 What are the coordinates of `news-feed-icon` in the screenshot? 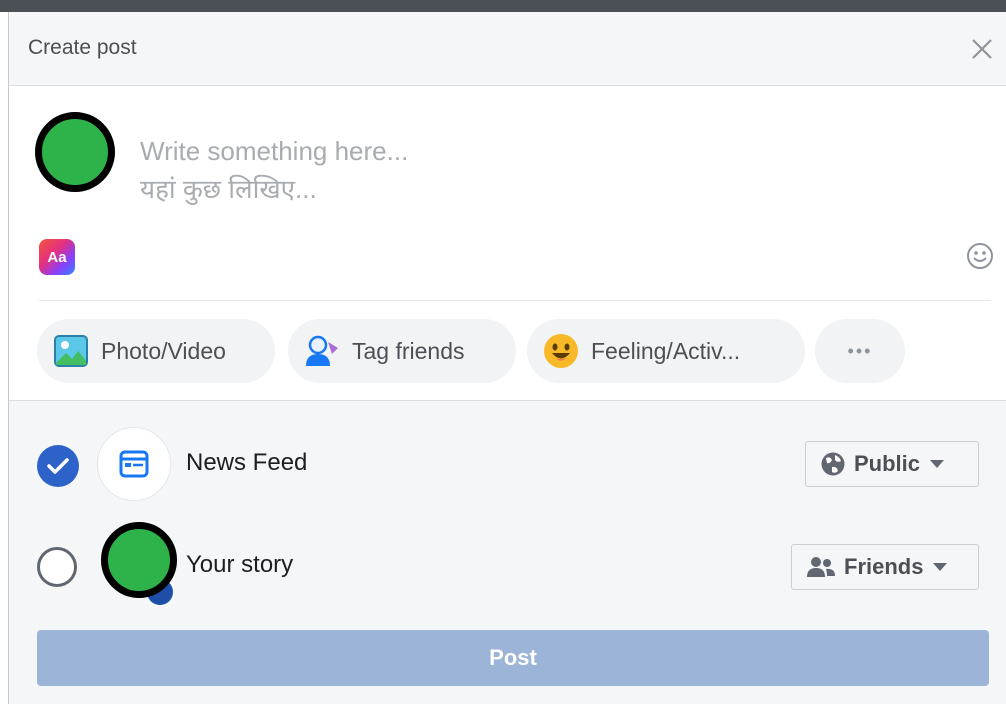 It's located at (134, 464).